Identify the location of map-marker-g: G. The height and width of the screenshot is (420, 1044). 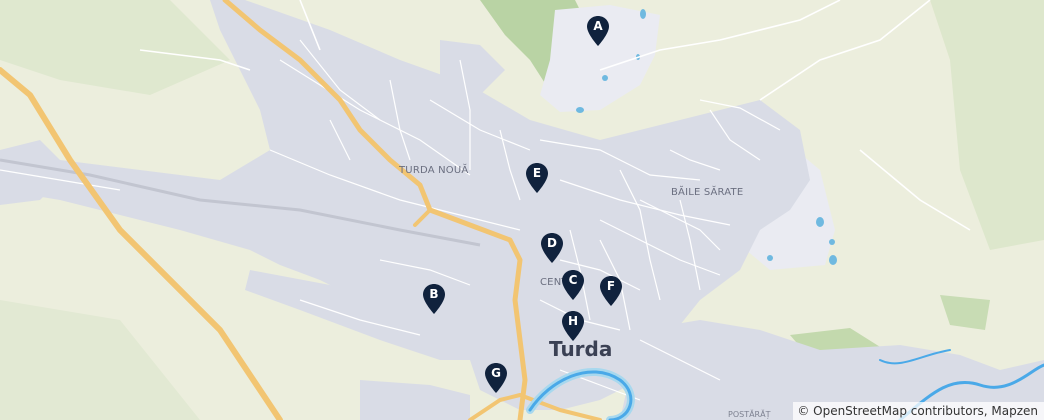
(496, 378).